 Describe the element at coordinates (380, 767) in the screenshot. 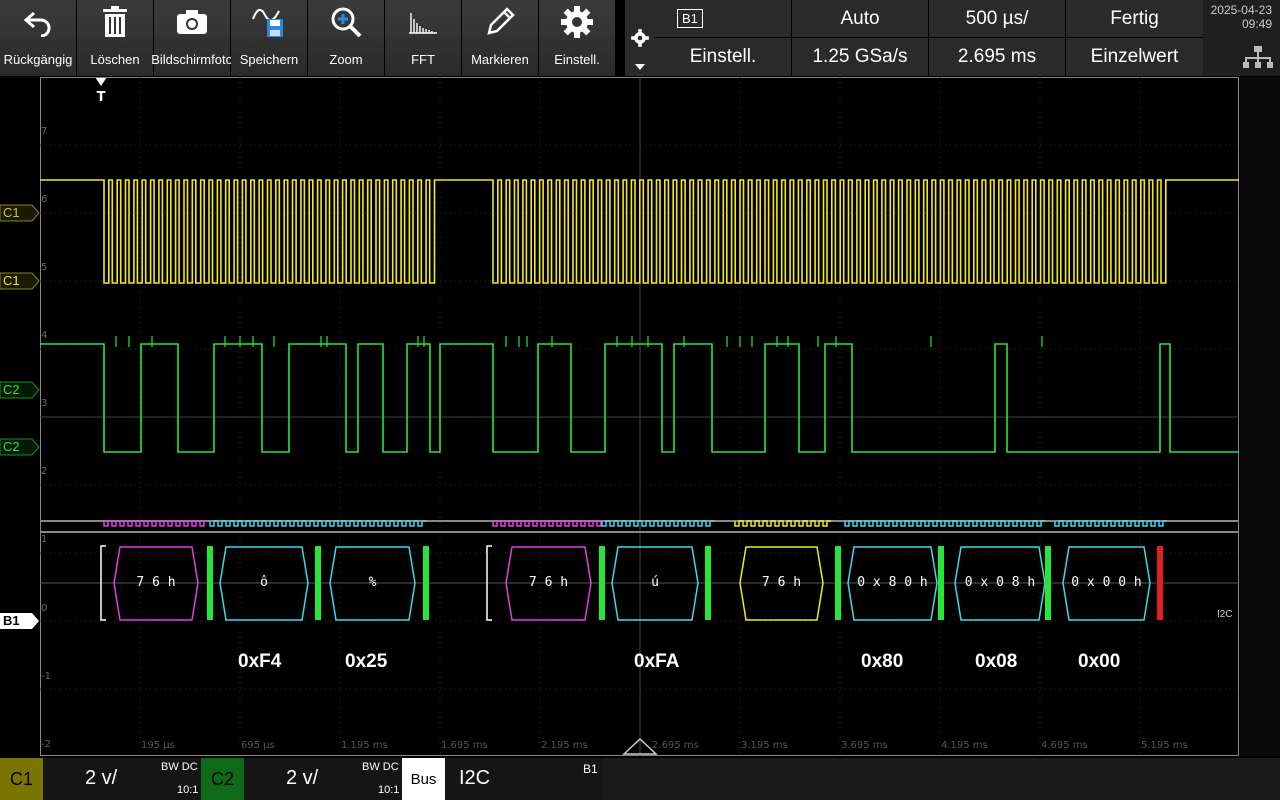

I see `c2-bandwidth: BW DC` at that location.